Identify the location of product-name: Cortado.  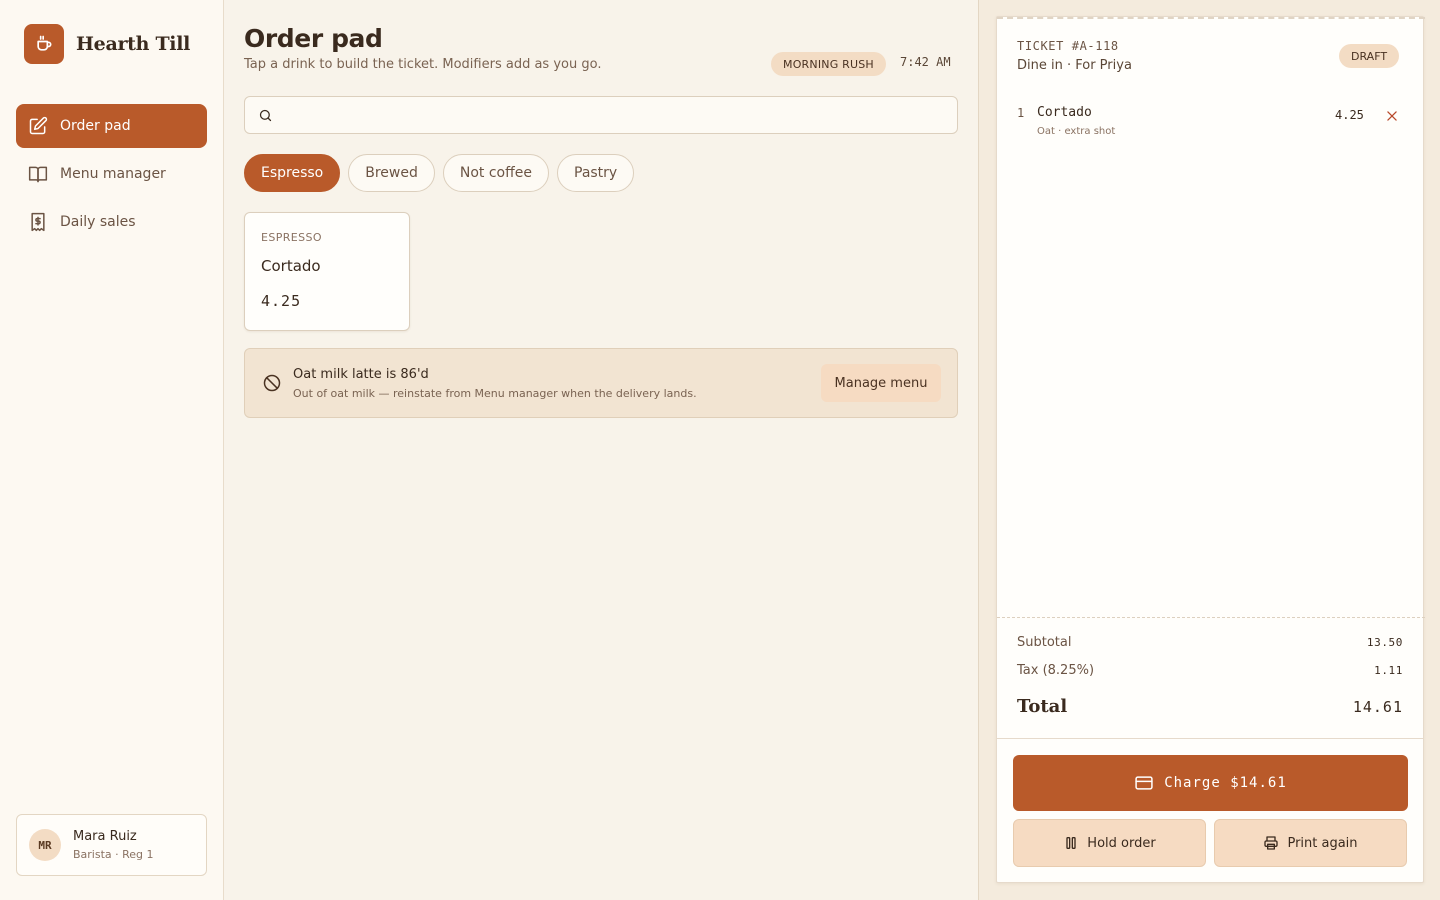
(291, 266).